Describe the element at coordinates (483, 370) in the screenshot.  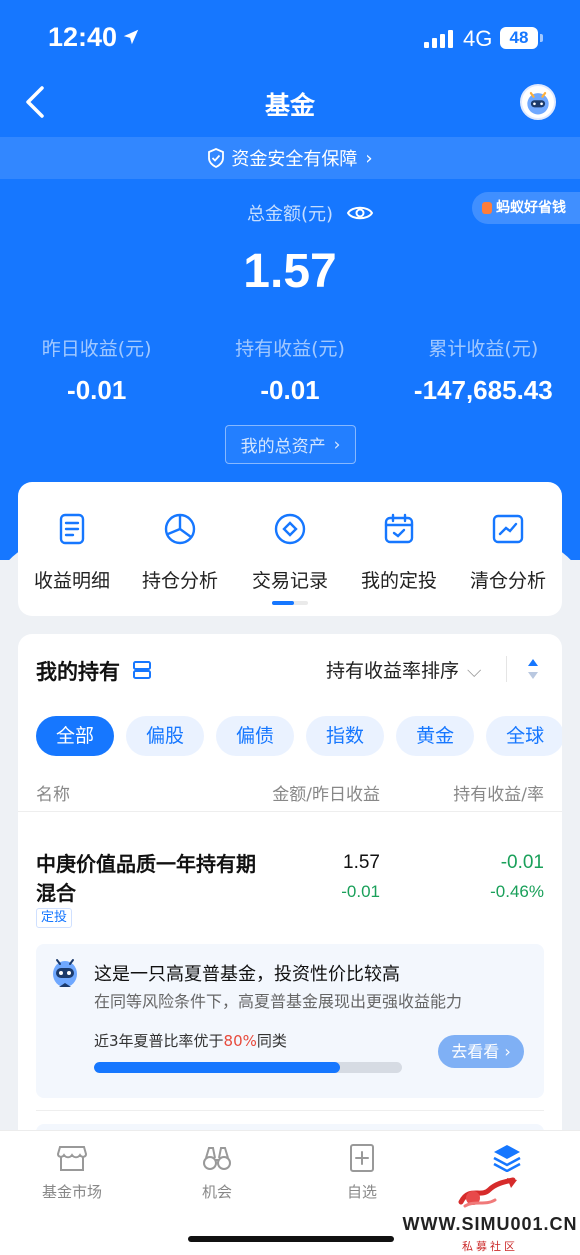
I see `stat-cumulative: 累计收益(元) -147,685.43` at that location.